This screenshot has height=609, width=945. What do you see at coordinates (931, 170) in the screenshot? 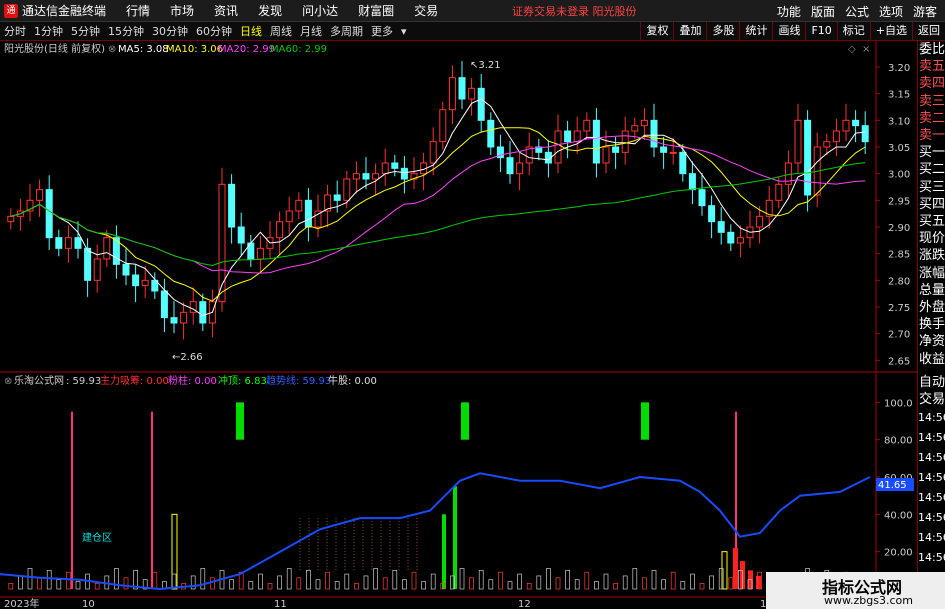
I see `quote-label: 买二` at bounding box center [931, 170].